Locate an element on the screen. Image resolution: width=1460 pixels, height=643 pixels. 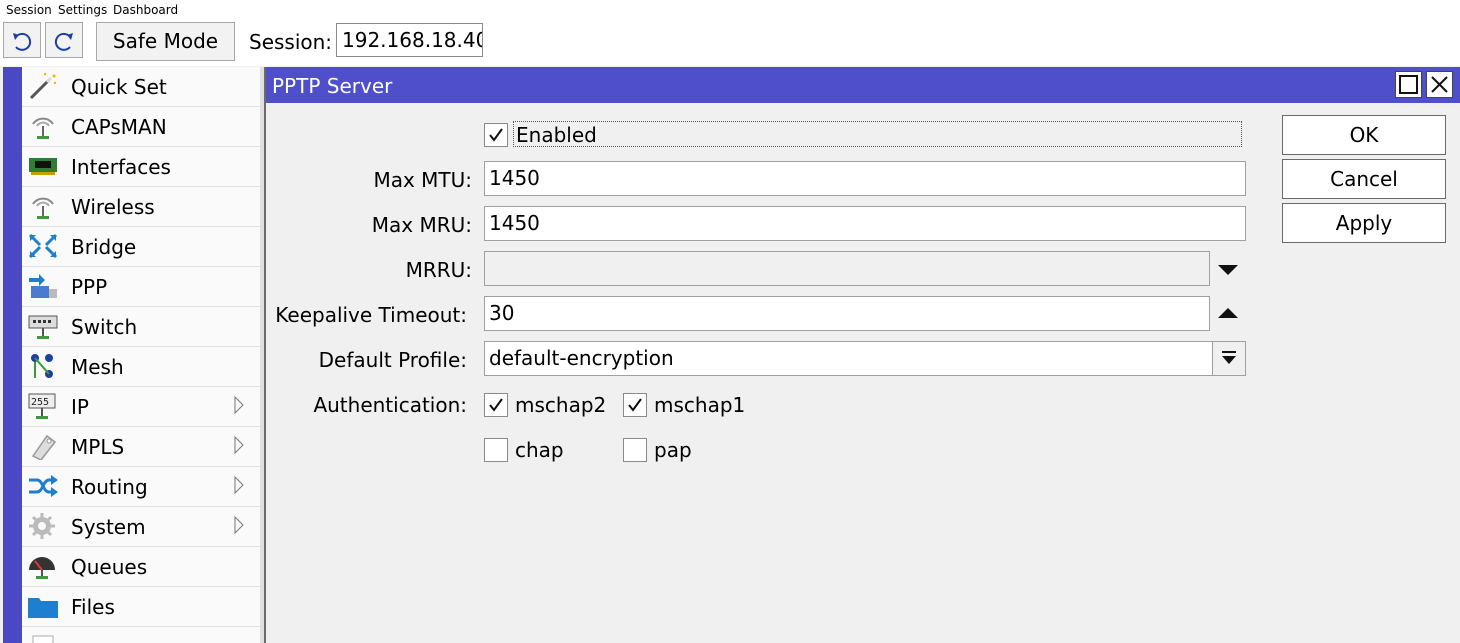
sidebar-item-label: MPLS is located at coordinates (98, 447).